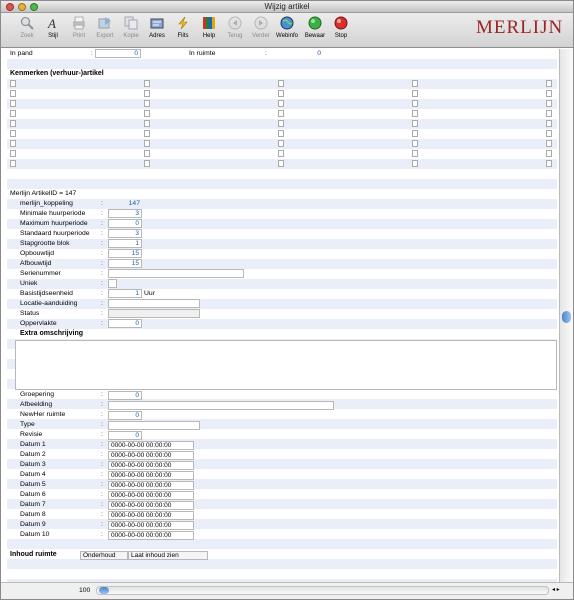  Describe the element at coordinates (125, 223) in the screenshot. I see `maximum-huurperiode-field: 0` at that location.